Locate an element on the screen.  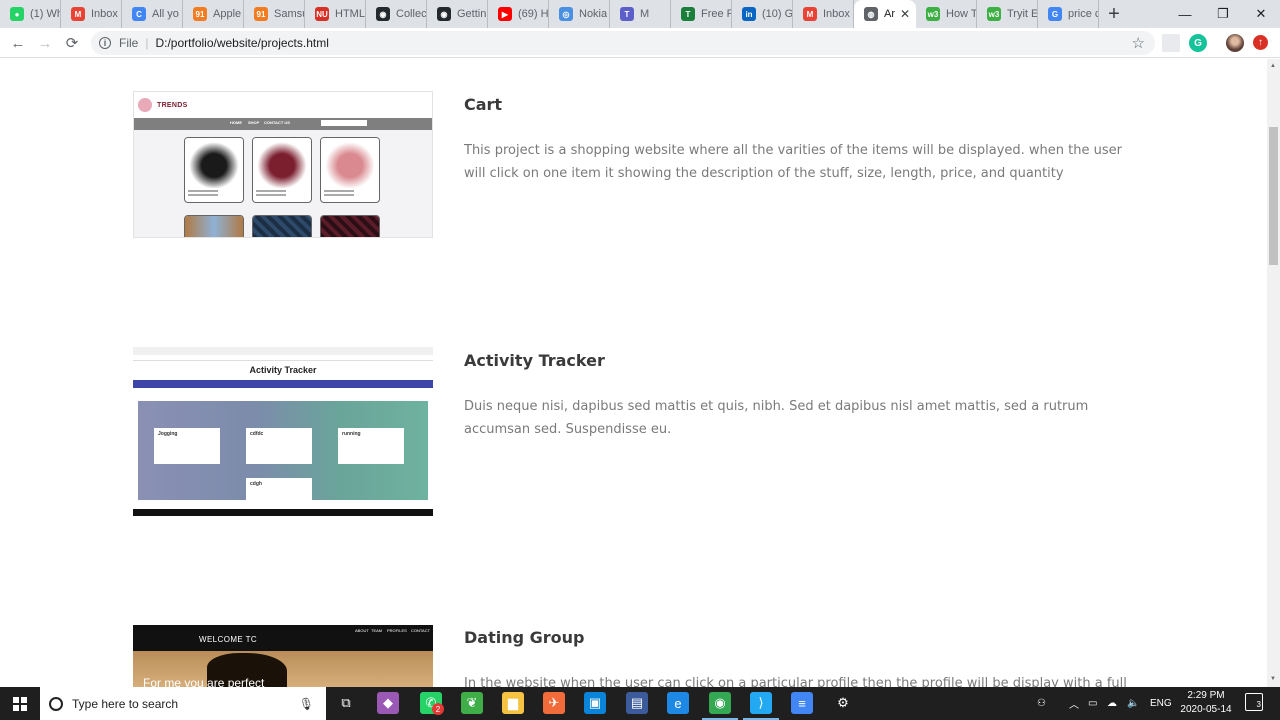
activity-card: running is located at coordinates (371, 446).